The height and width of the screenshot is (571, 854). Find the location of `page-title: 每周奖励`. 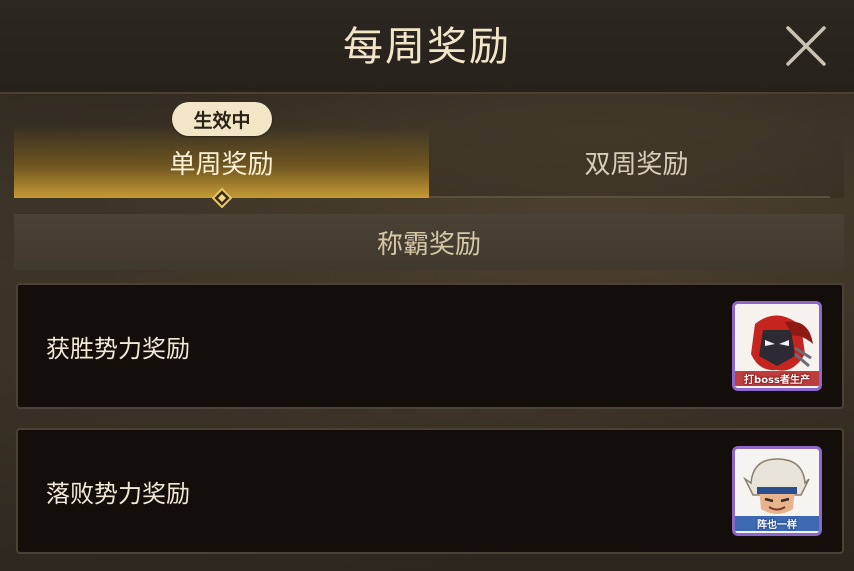

page-title: 每周奖励 is located at coordinates (427, 47).